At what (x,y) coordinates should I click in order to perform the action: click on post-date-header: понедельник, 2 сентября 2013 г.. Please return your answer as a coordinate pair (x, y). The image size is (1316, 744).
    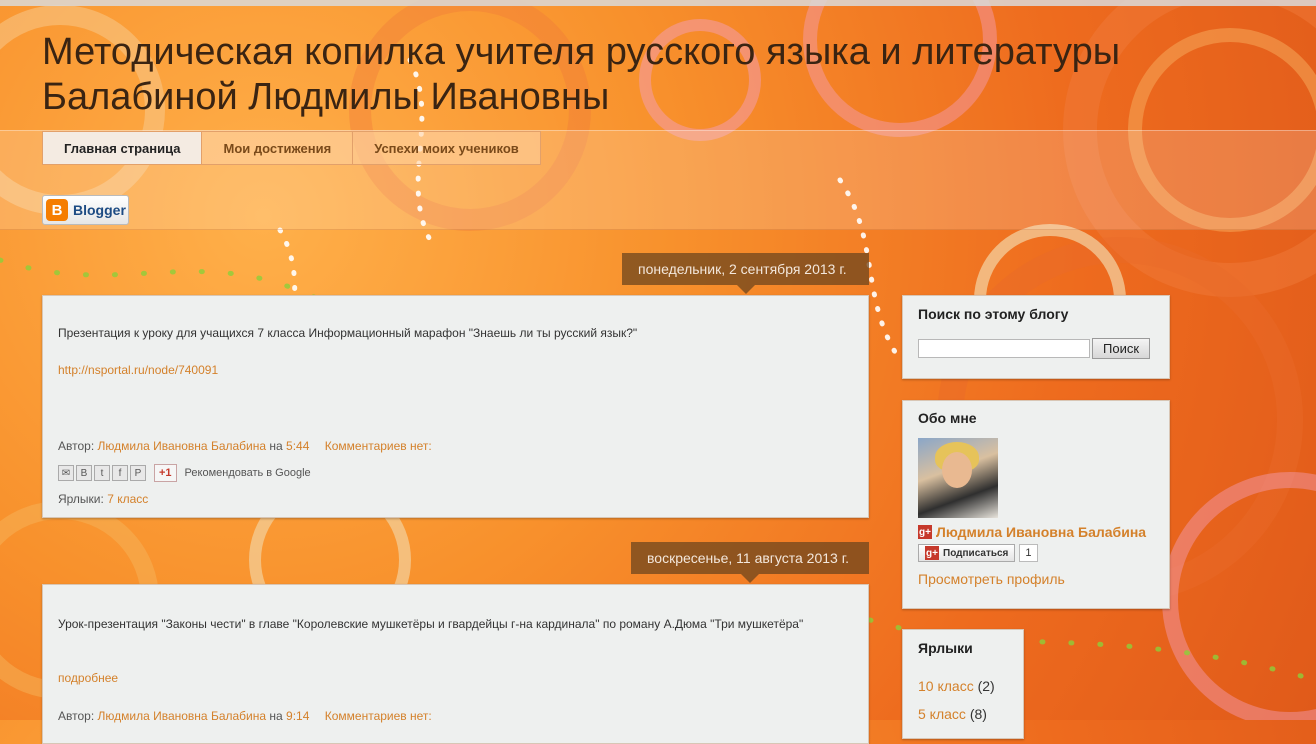
    Looking at the image, I should click on (745, 273).